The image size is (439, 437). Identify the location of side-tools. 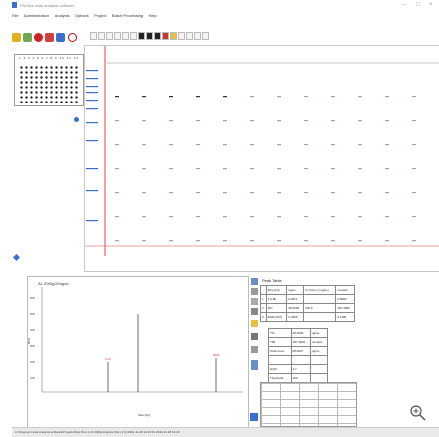
(254, 349).